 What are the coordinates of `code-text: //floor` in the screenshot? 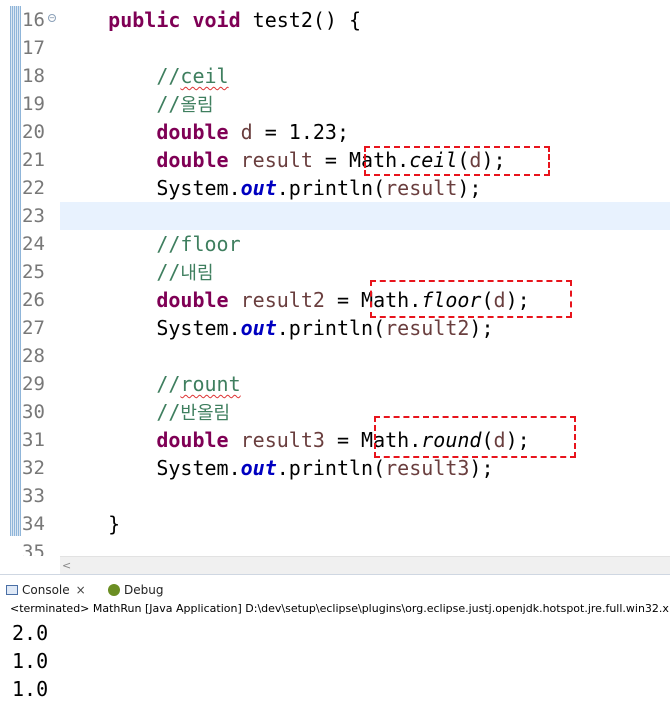 It's located at (150, 244).